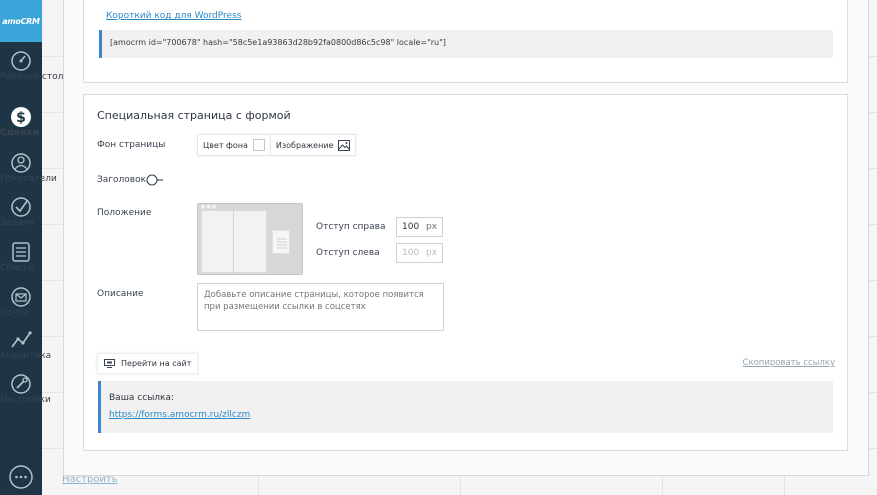  Describe the element at coordinates (19, 133) in the screenshot. I see `sidebar-item-label: Сделки` at that location.